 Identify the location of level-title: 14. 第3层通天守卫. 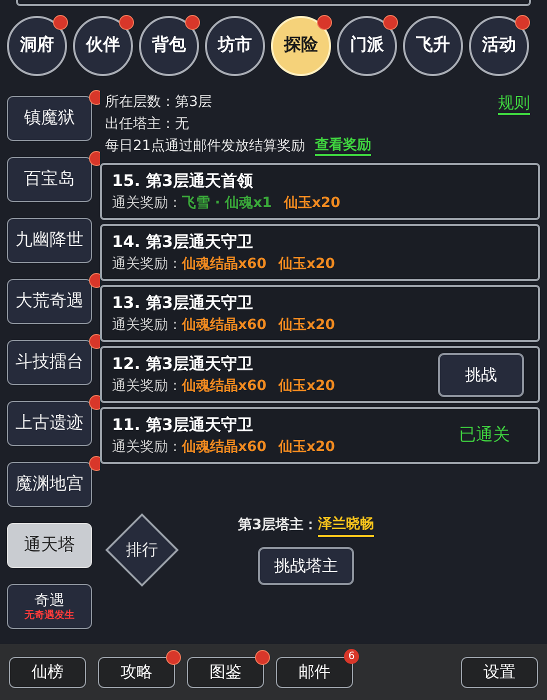
(183, 241).